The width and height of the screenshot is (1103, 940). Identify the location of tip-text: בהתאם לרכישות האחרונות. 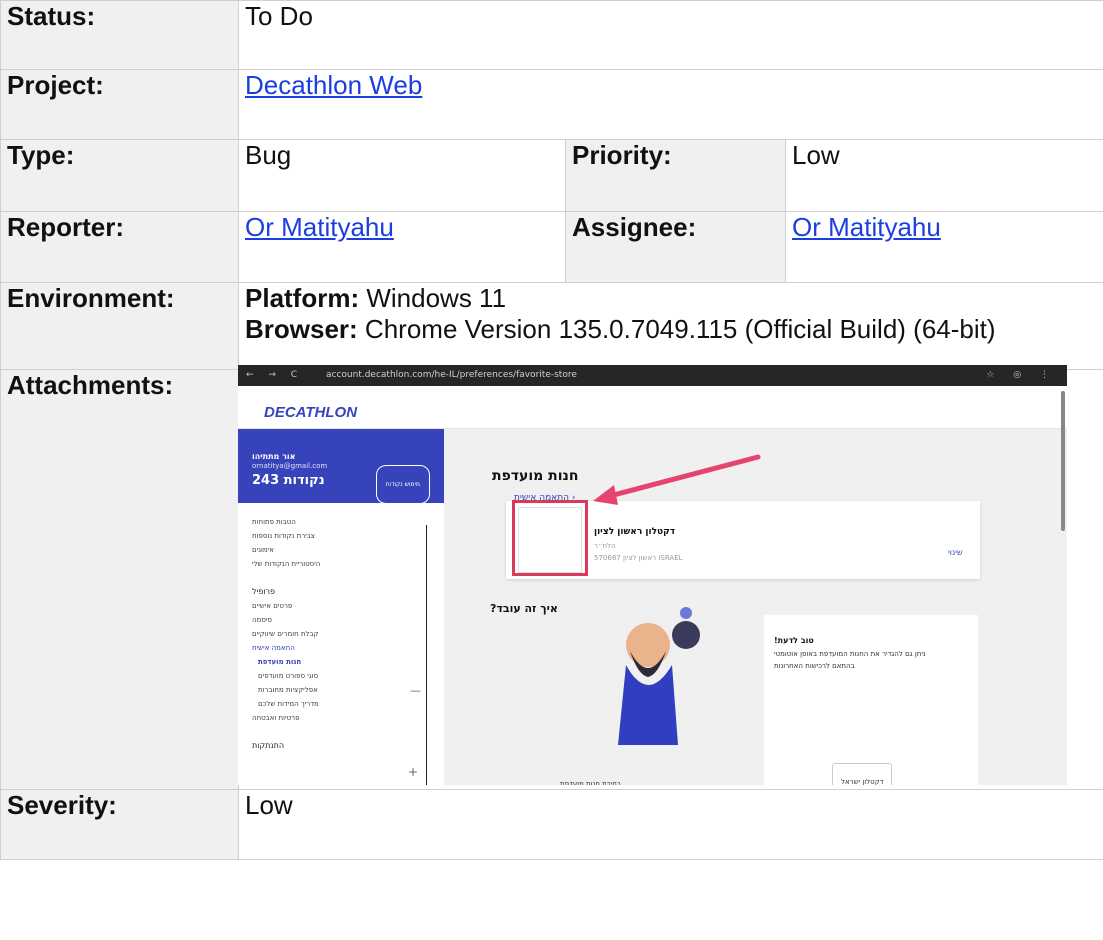
(814, 666).